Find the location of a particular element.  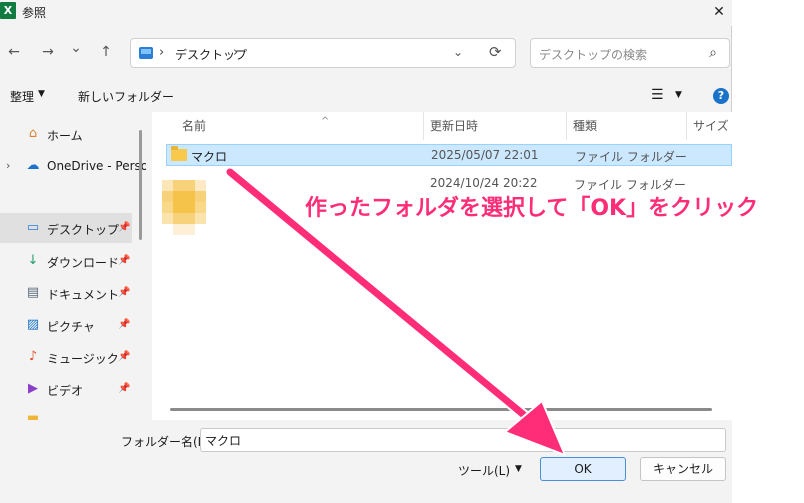

video-icon: ▶ is located at coordinates (33, 388).